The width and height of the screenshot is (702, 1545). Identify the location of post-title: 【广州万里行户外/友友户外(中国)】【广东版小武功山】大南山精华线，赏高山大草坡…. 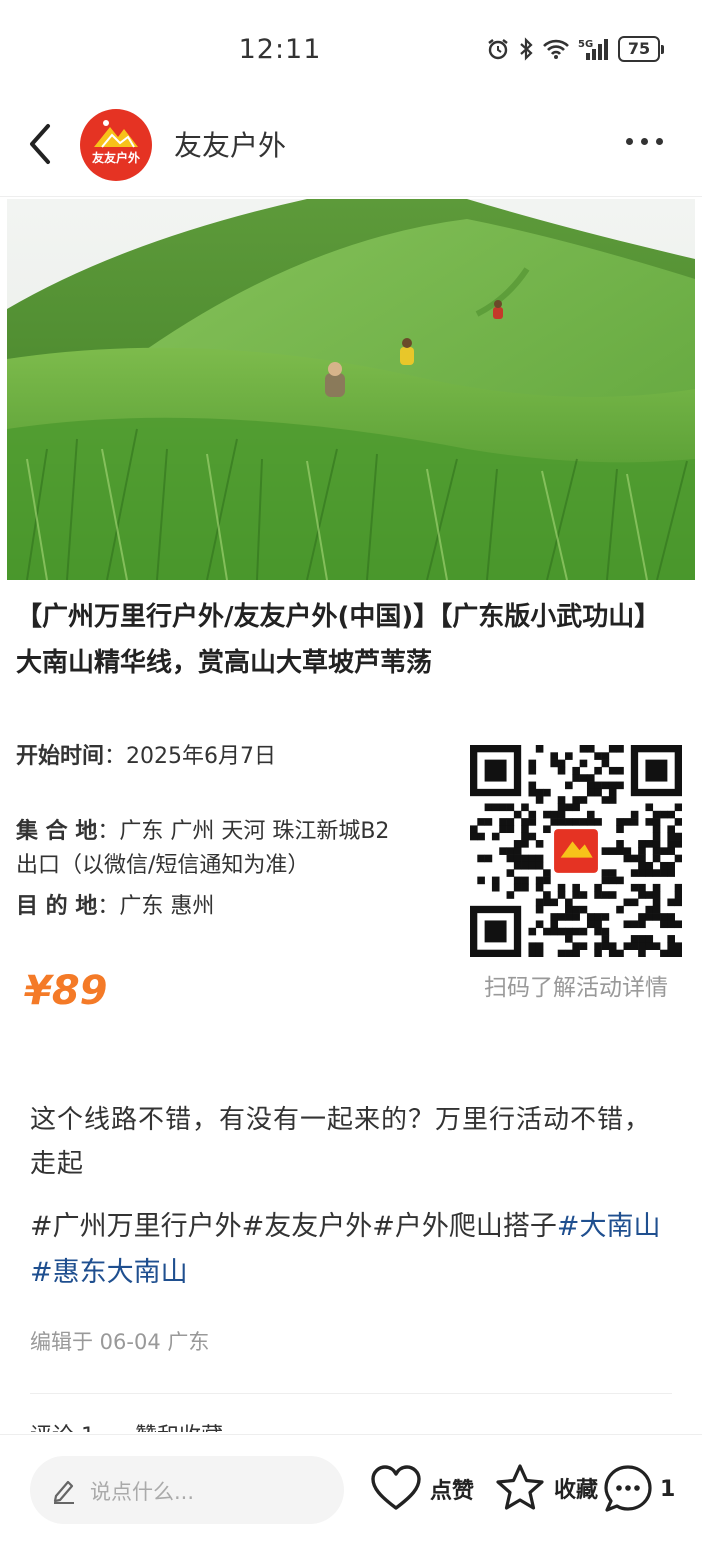
(338, 640).